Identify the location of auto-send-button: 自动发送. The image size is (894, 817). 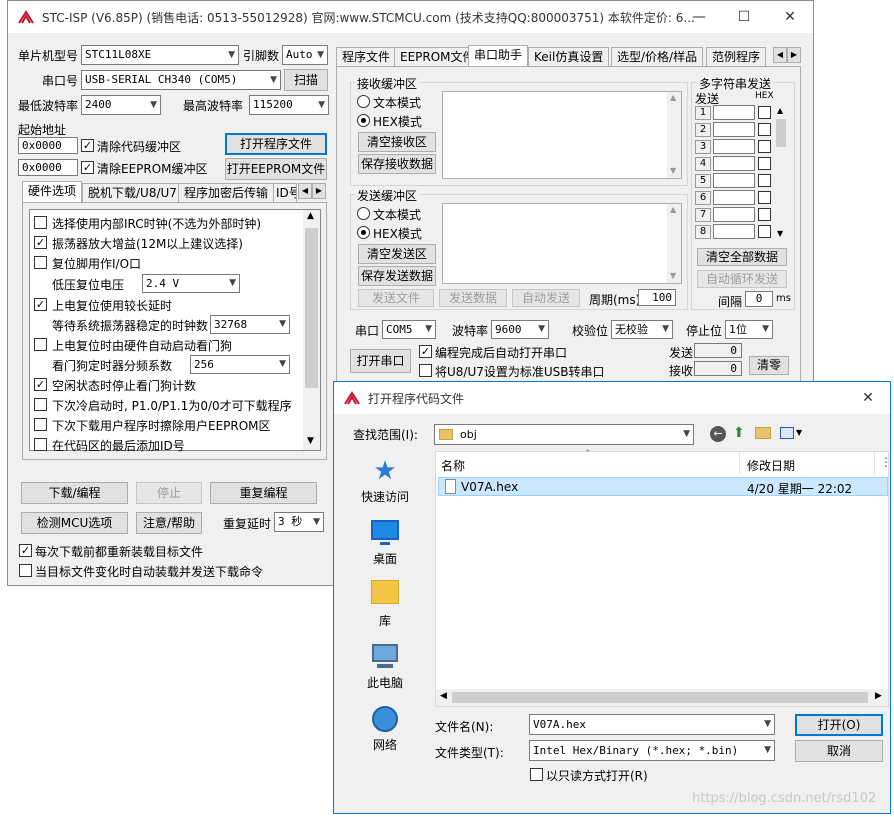
(546, 298).